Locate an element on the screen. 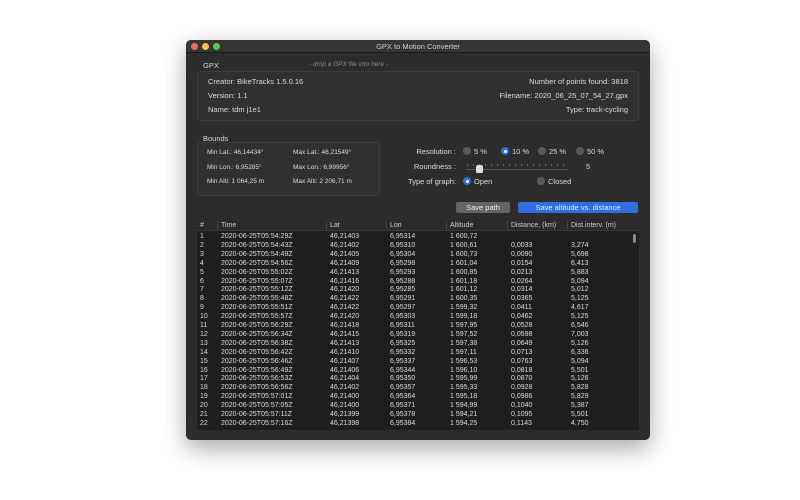  table-cell: 46,21407 is located at coordinates (345, 361).